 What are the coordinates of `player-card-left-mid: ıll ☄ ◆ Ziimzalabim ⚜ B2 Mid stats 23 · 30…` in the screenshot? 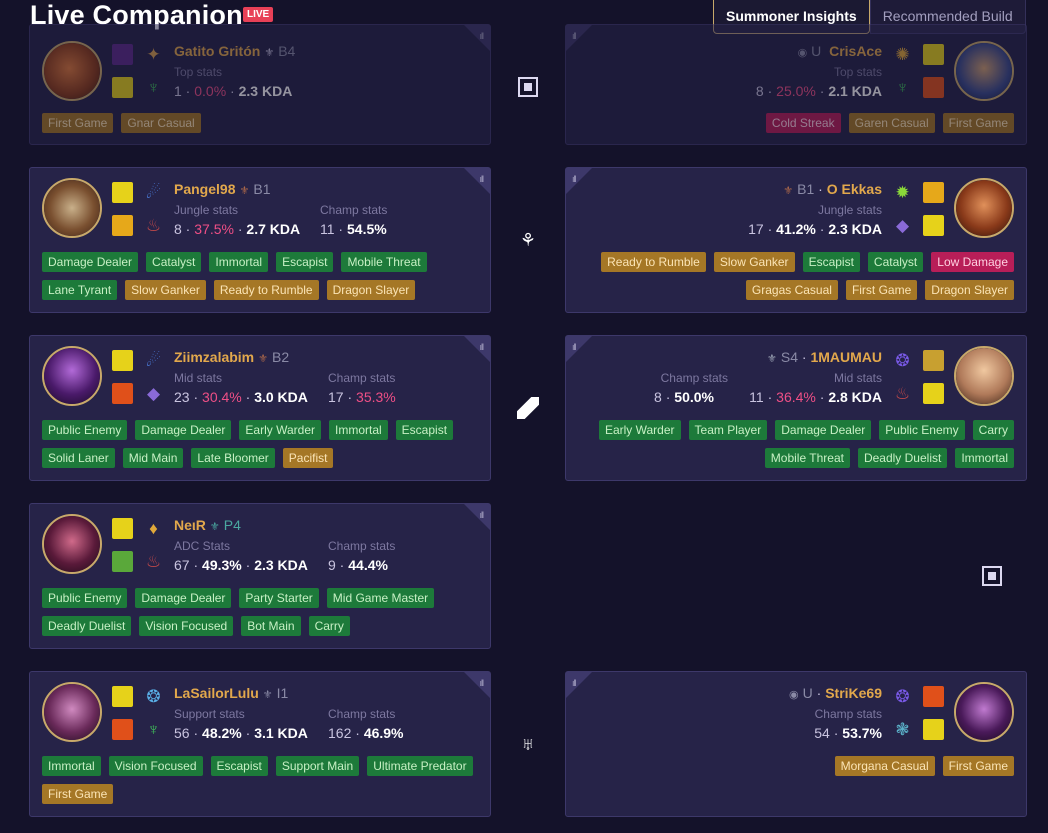 It's located at (260, 408).